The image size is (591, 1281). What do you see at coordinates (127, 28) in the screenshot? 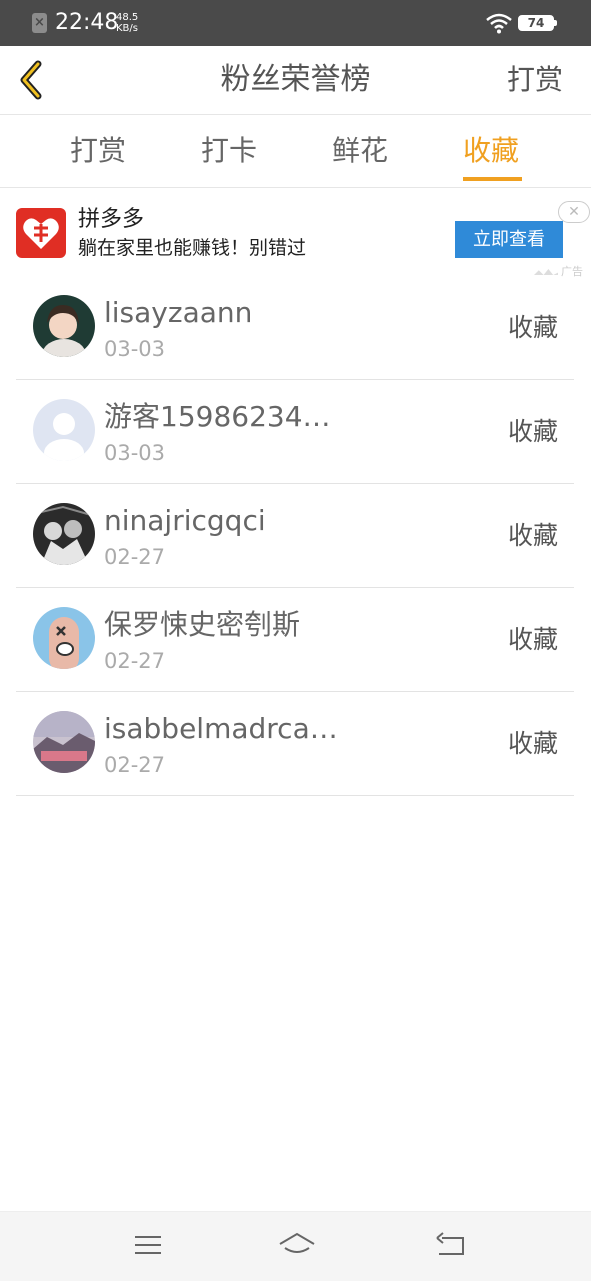
I see `network-speed-unit: KB/s` at bounding box center [127, 28].